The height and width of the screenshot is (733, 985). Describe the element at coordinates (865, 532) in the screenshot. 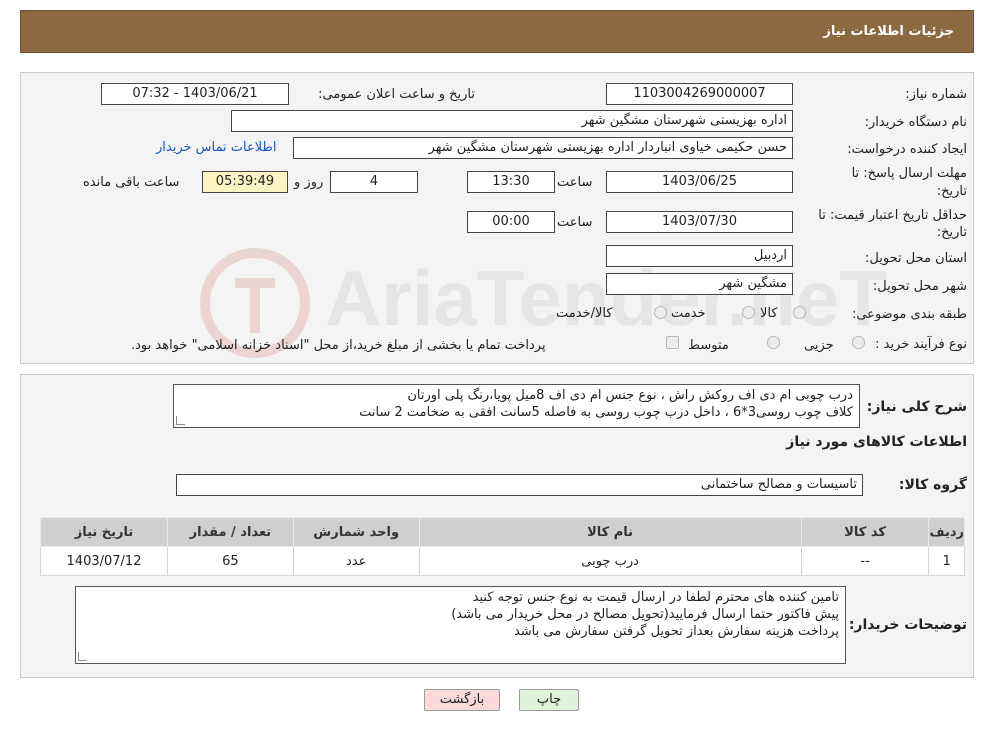

I see `col-goods-code: کد کالا` at that location.